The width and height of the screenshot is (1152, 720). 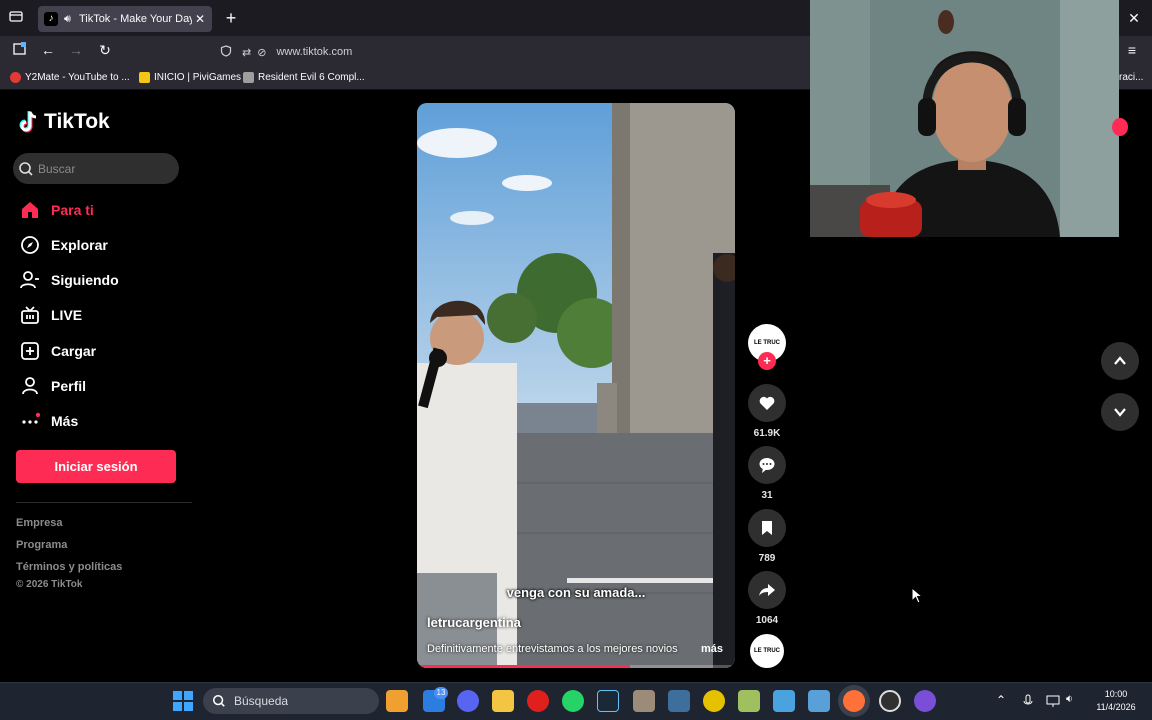 I want to click on shield-icon, so click(x=226, y=52).